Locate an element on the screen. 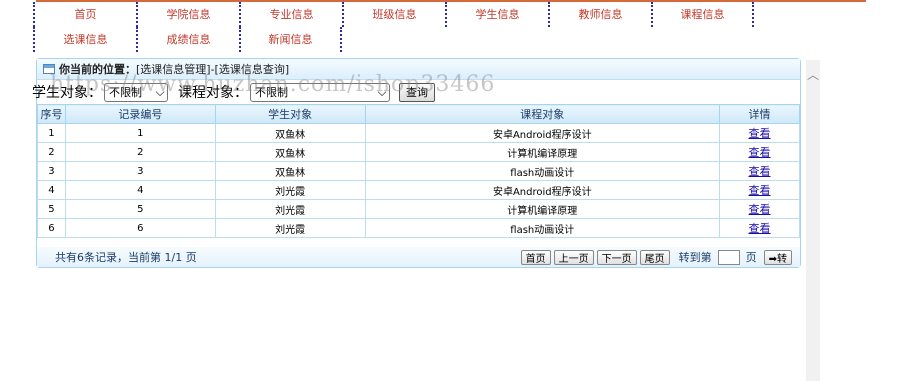 This screenshot has height=381, width=900. cell-index: 6 is located at coordinates (51, 228).